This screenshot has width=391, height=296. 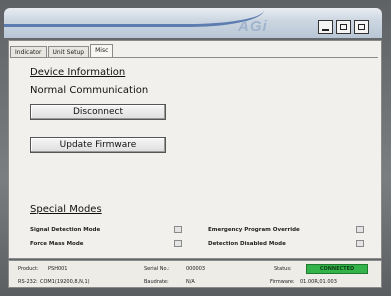 What do you see at coordinates (337, 269) in the screenshot?
I see `connection-status-badge: CONNECTED` at bounding box center [337, 269].